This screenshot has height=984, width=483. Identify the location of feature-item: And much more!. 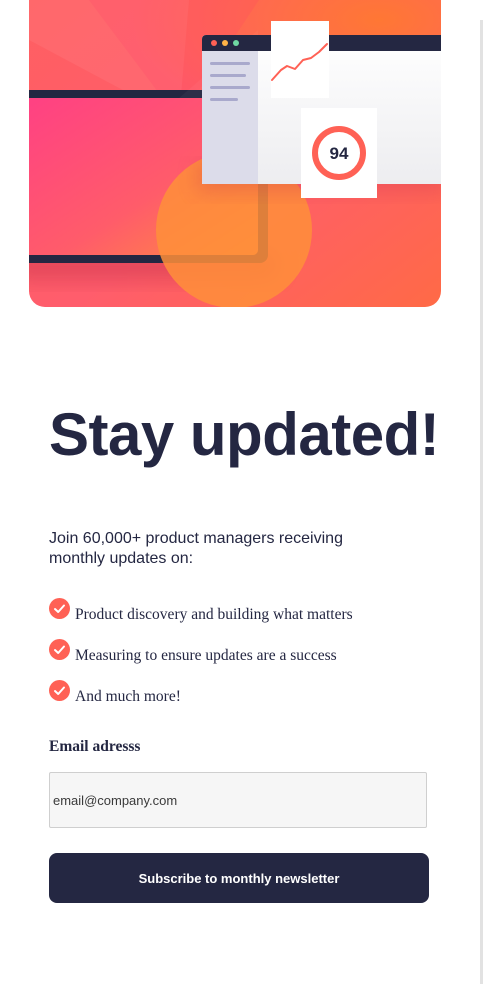
(201, 700).